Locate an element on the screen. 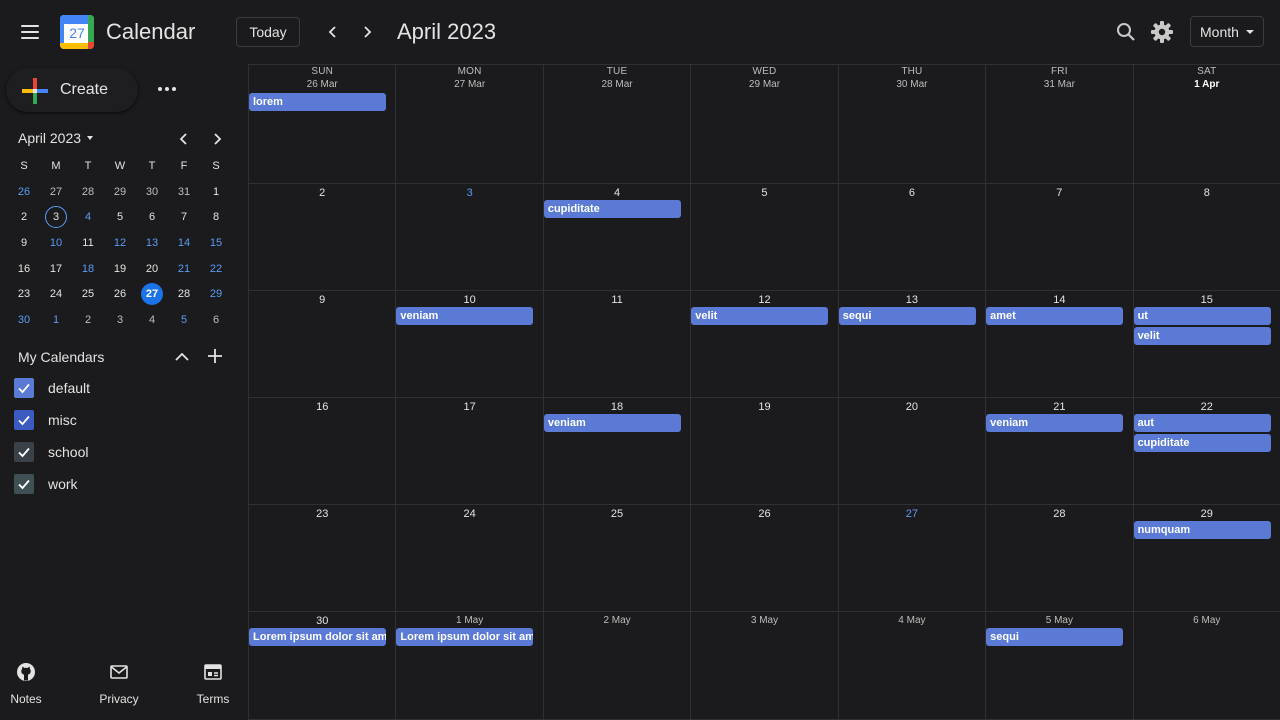 This screenshot has width=1280, height=720. mini-calendar-day: 15 is located at coordinates (216, 243).